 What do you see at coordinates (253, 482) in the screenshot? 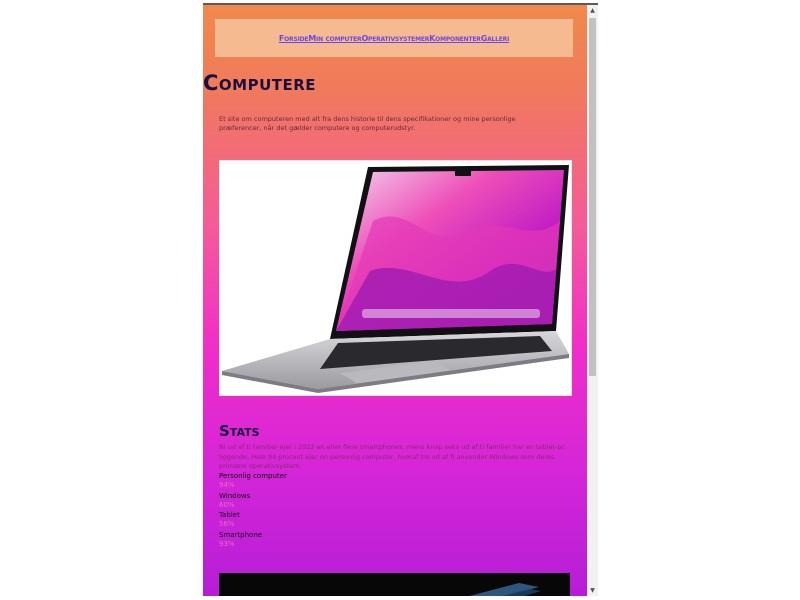
I see `stat-item: Personlig computer 94%` at bounding box center [253, 482].